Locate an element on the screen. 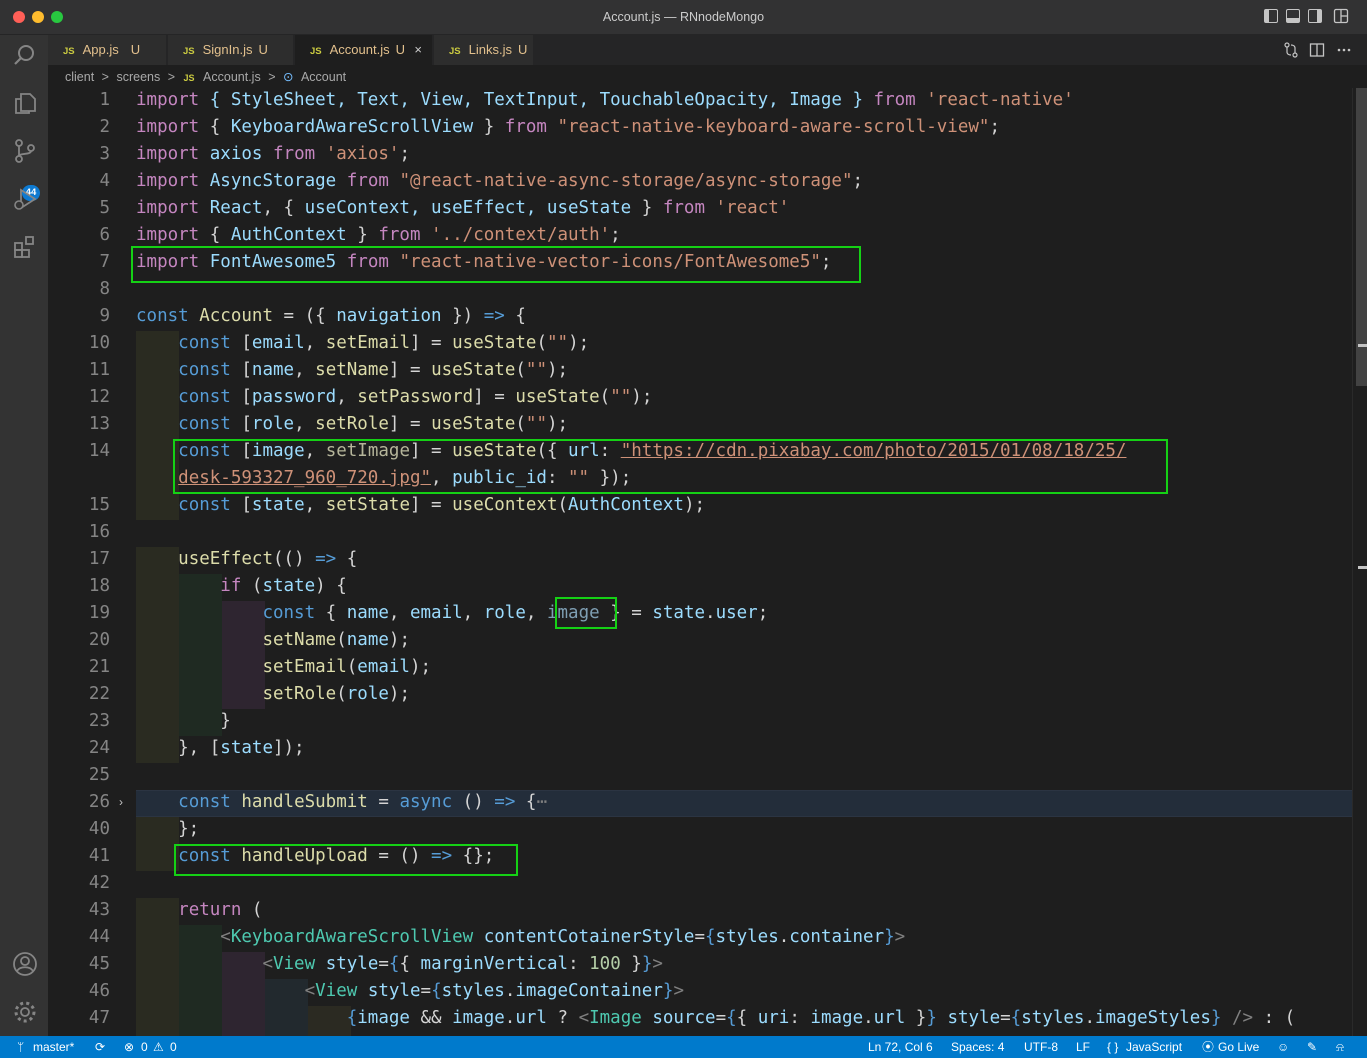 This screenshot has width=1367, height=1058. branch-indicator: master* is located at coordinates (53, 1047).